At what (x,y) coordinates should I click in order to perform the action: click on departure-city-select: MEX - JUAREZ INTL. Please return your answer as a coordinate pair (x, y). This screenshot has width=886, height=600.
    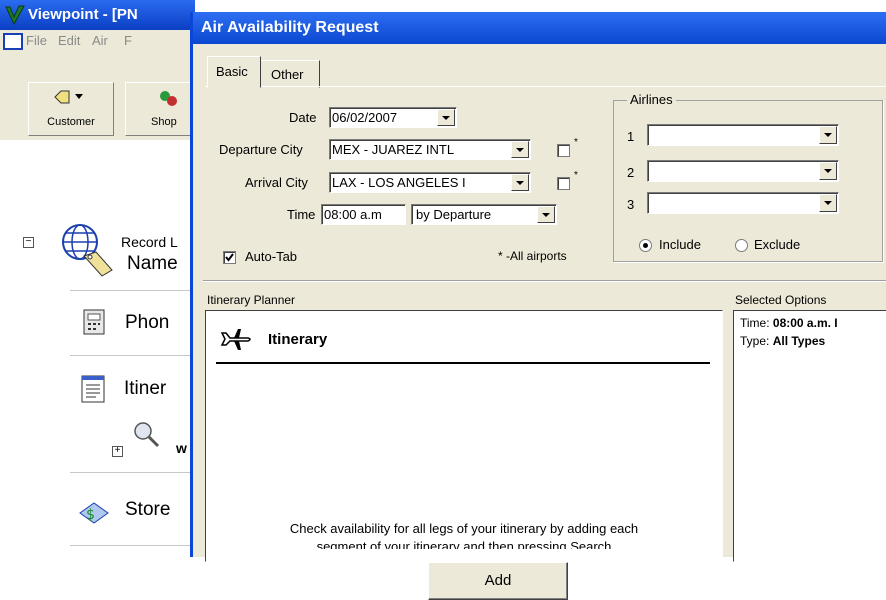
    Looking at the image, I should click on (430, 149).